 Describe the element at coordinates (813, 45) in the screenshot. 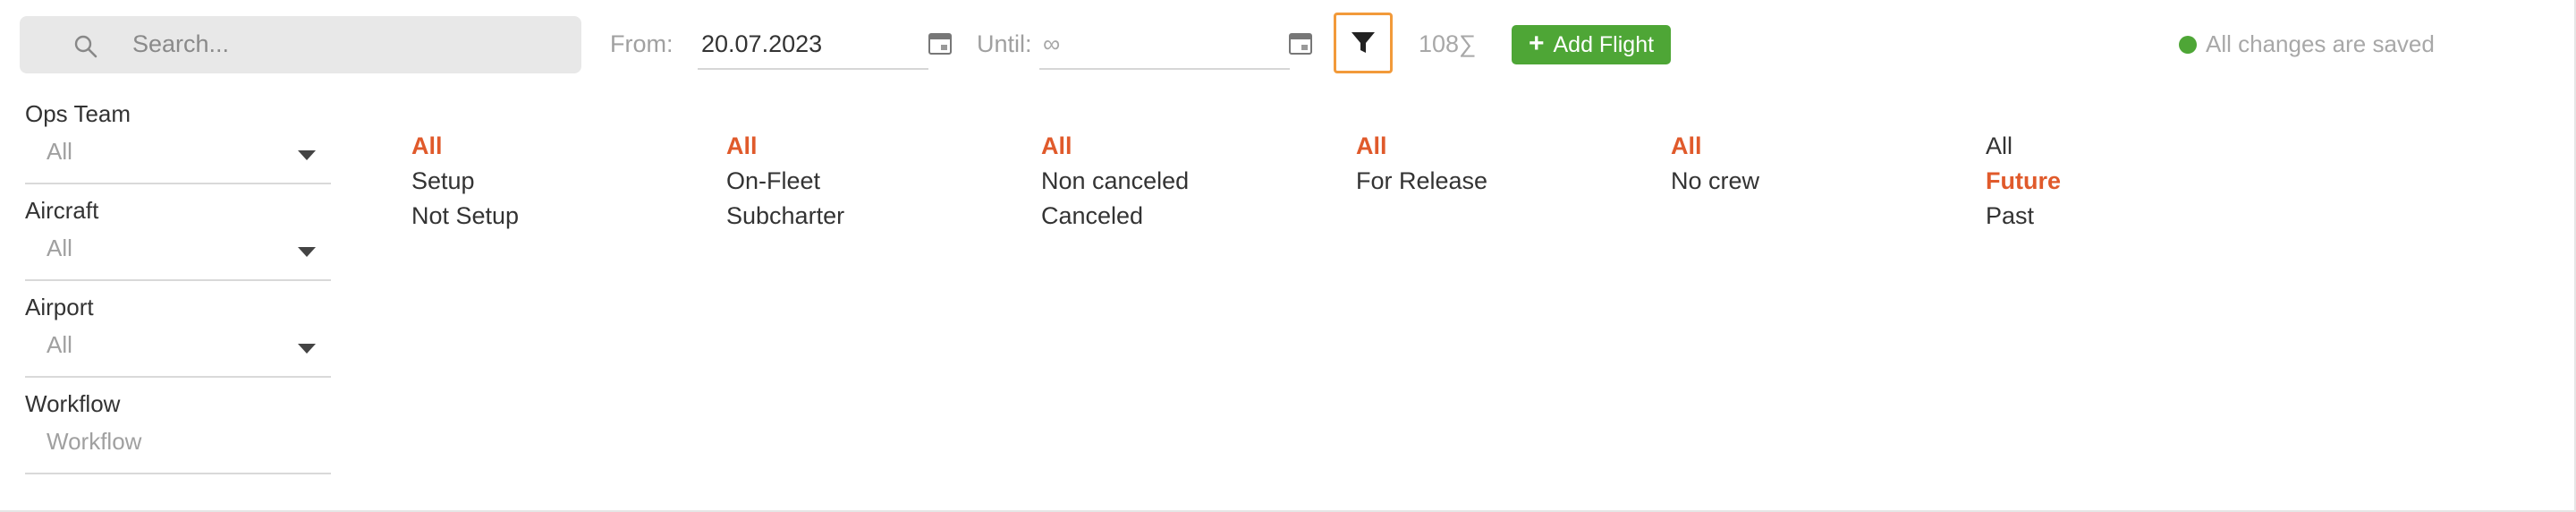

I see `from-date-field: 20.07.2023` at that location.